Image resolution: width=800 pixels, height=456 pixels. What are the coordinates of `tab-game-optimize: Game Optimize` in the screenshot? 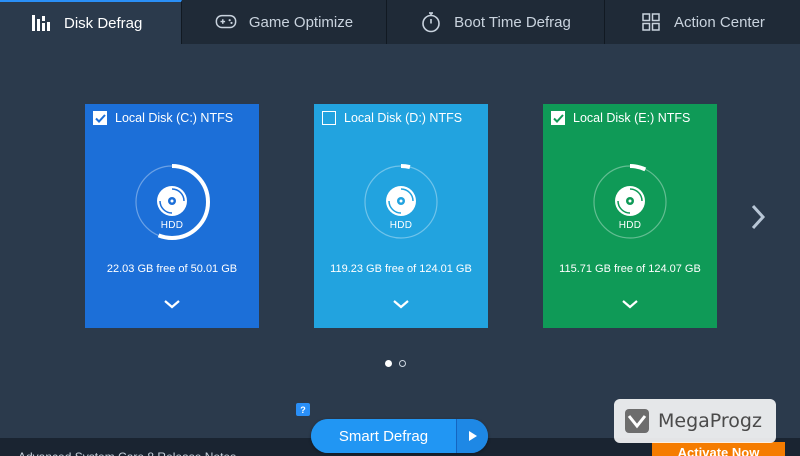 It's located at (284, 22).